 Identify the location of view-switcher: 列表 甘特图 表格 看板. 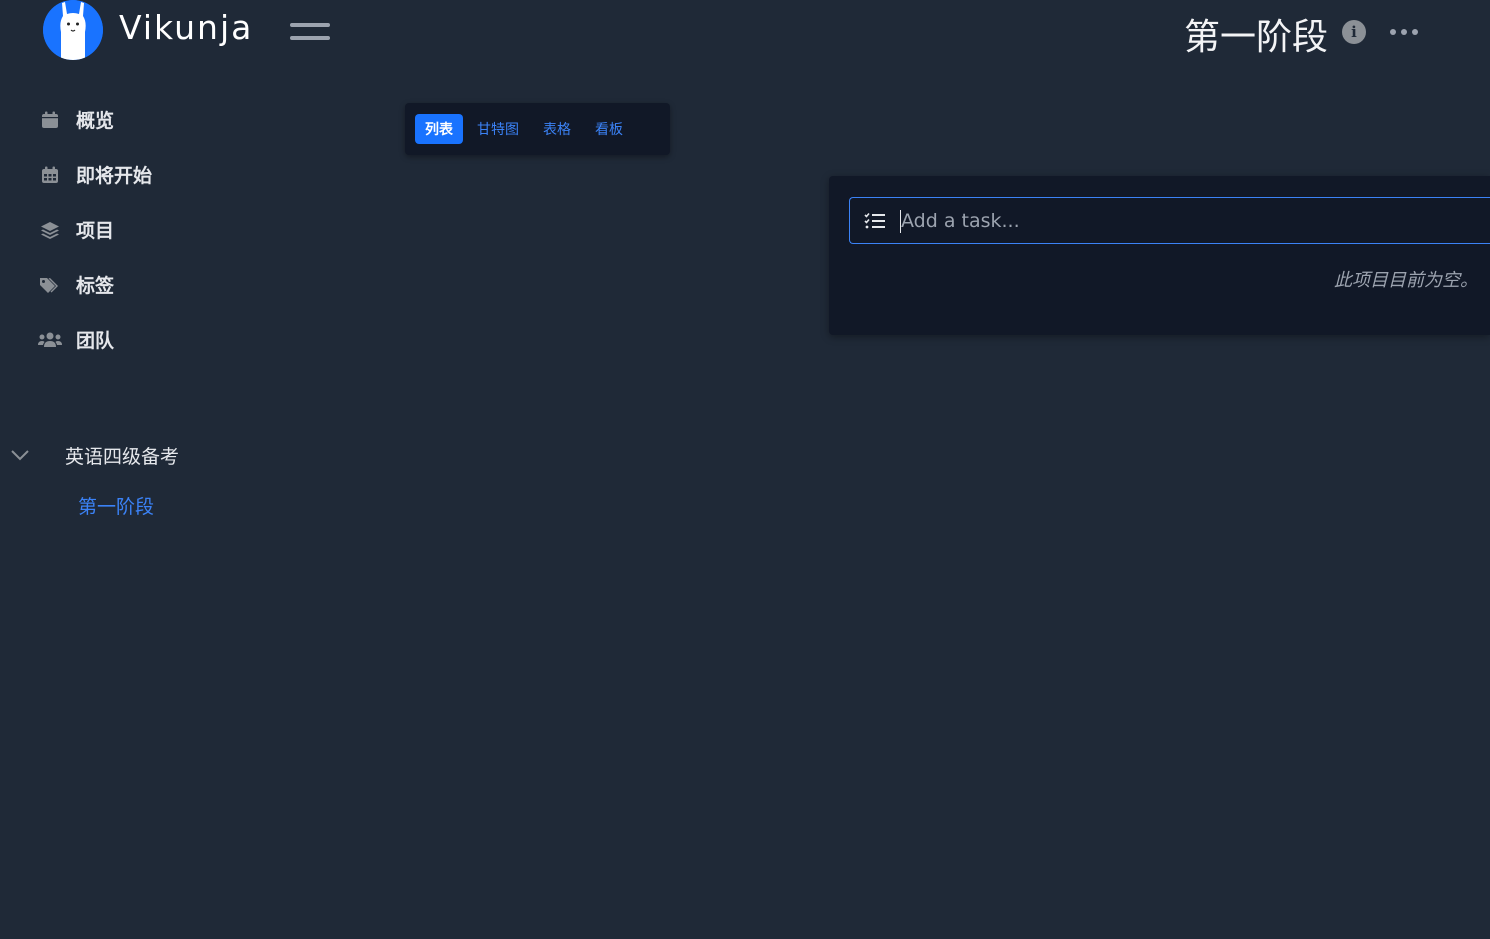
(537, 129).